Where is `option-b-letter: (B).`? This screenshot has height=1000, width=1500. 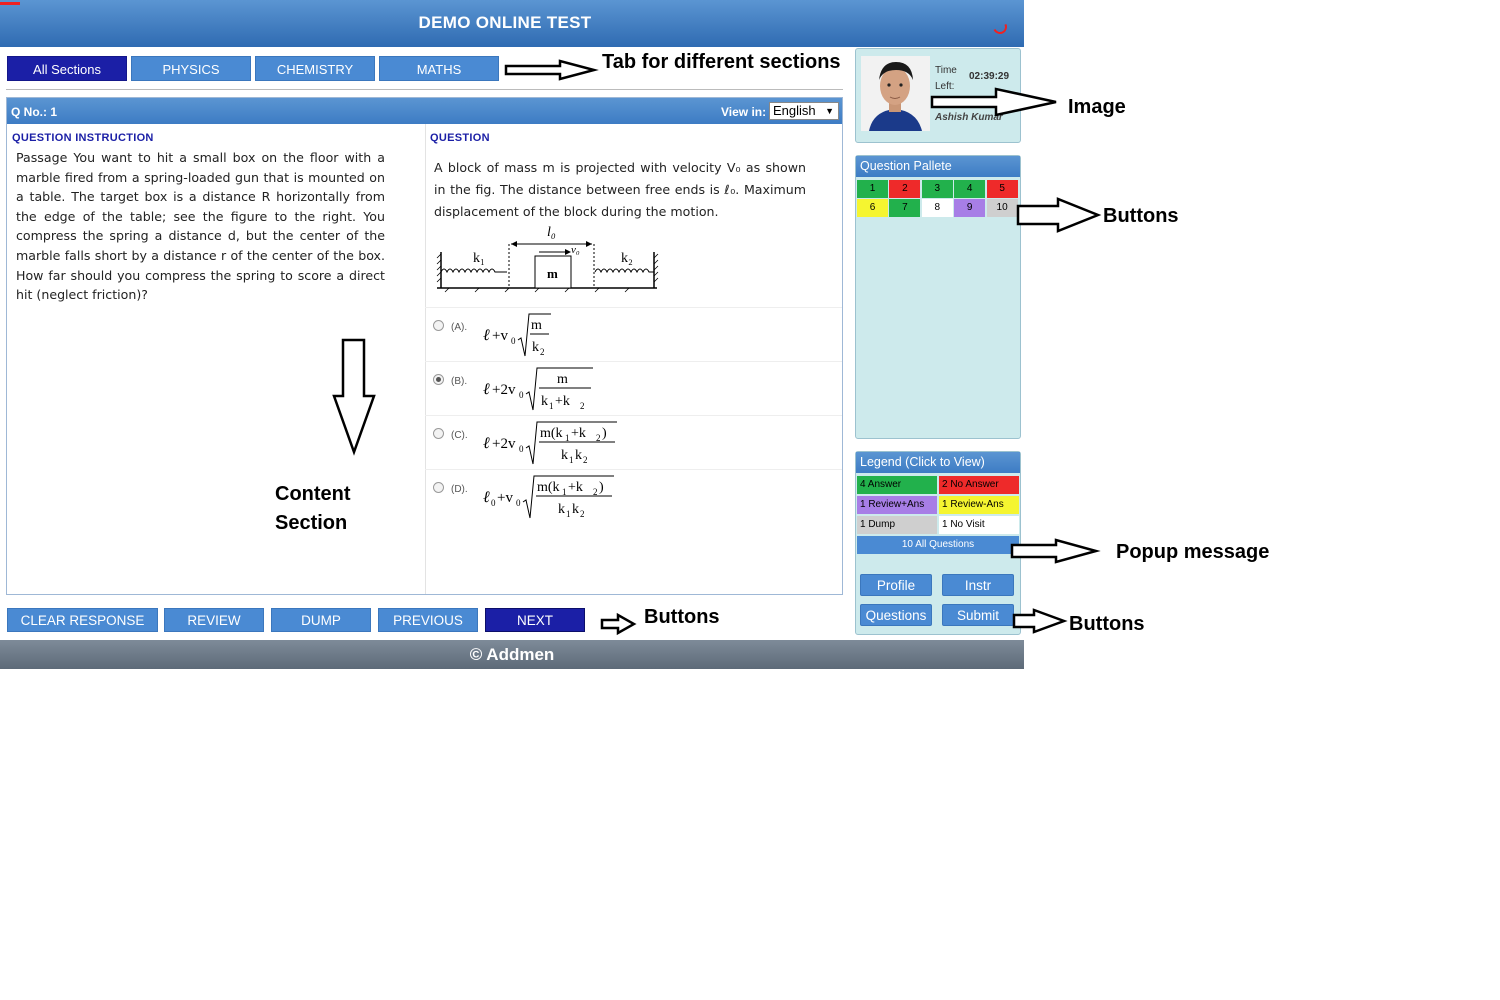
option-b-letter: (B). is located at coordinates (459, 381).